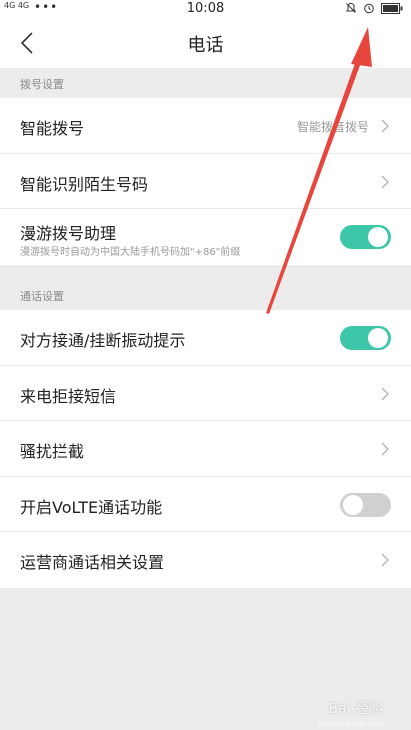 This screenshot has width=411, height=730. I want to click on row-subtitle: 漫游拨号时自动为中国大陆手机号码加"+86"前缀, so click(130, 252).